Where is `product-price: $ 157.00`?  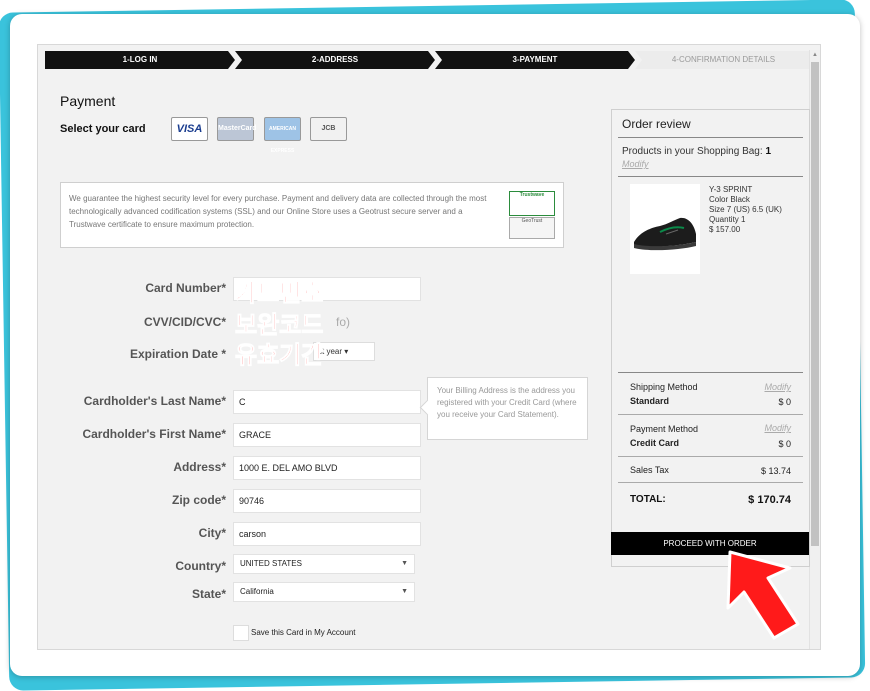
product-price: $ 157.00 is located at coordinates (725, 229).